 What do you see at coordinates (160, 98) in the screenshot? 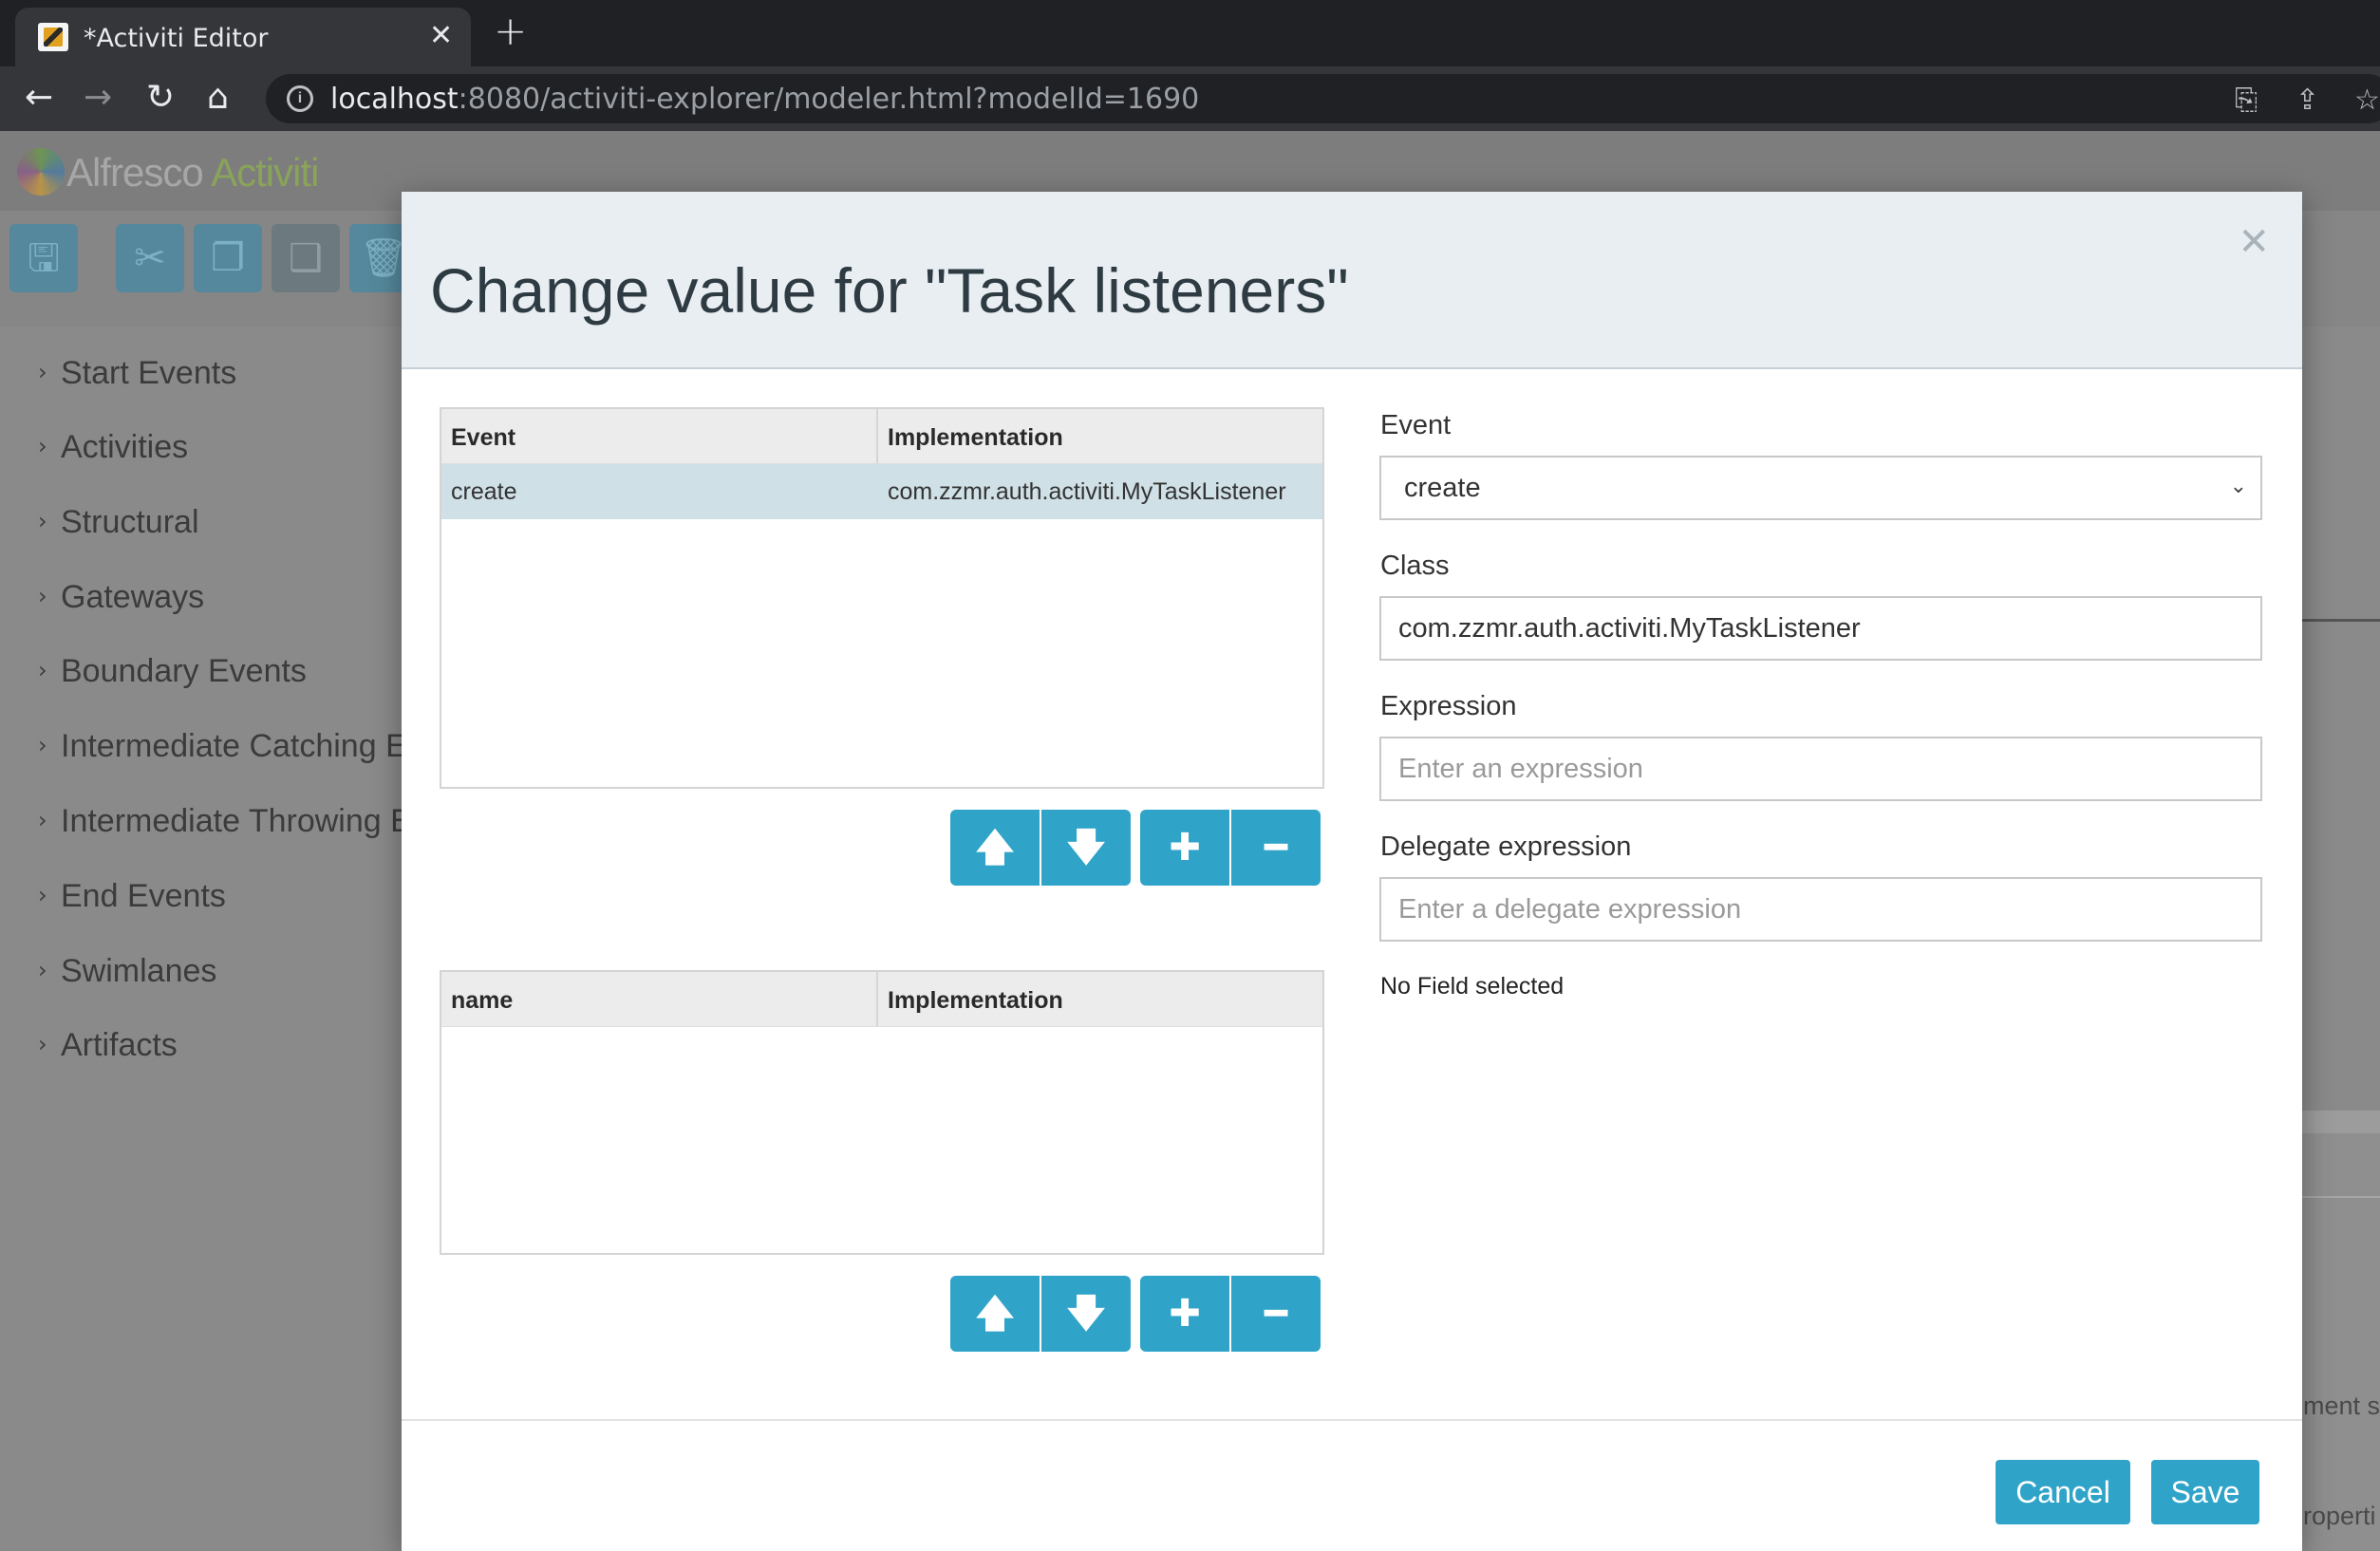
I see `reload-icon: ↻` at bounding box center [160, 98].